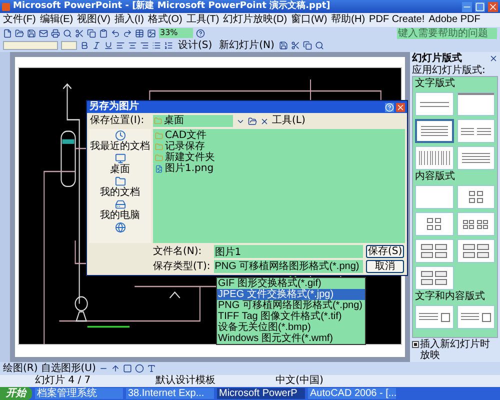  I want to click on new-slide-button: 新幻灯片(N), so click(246, 45).